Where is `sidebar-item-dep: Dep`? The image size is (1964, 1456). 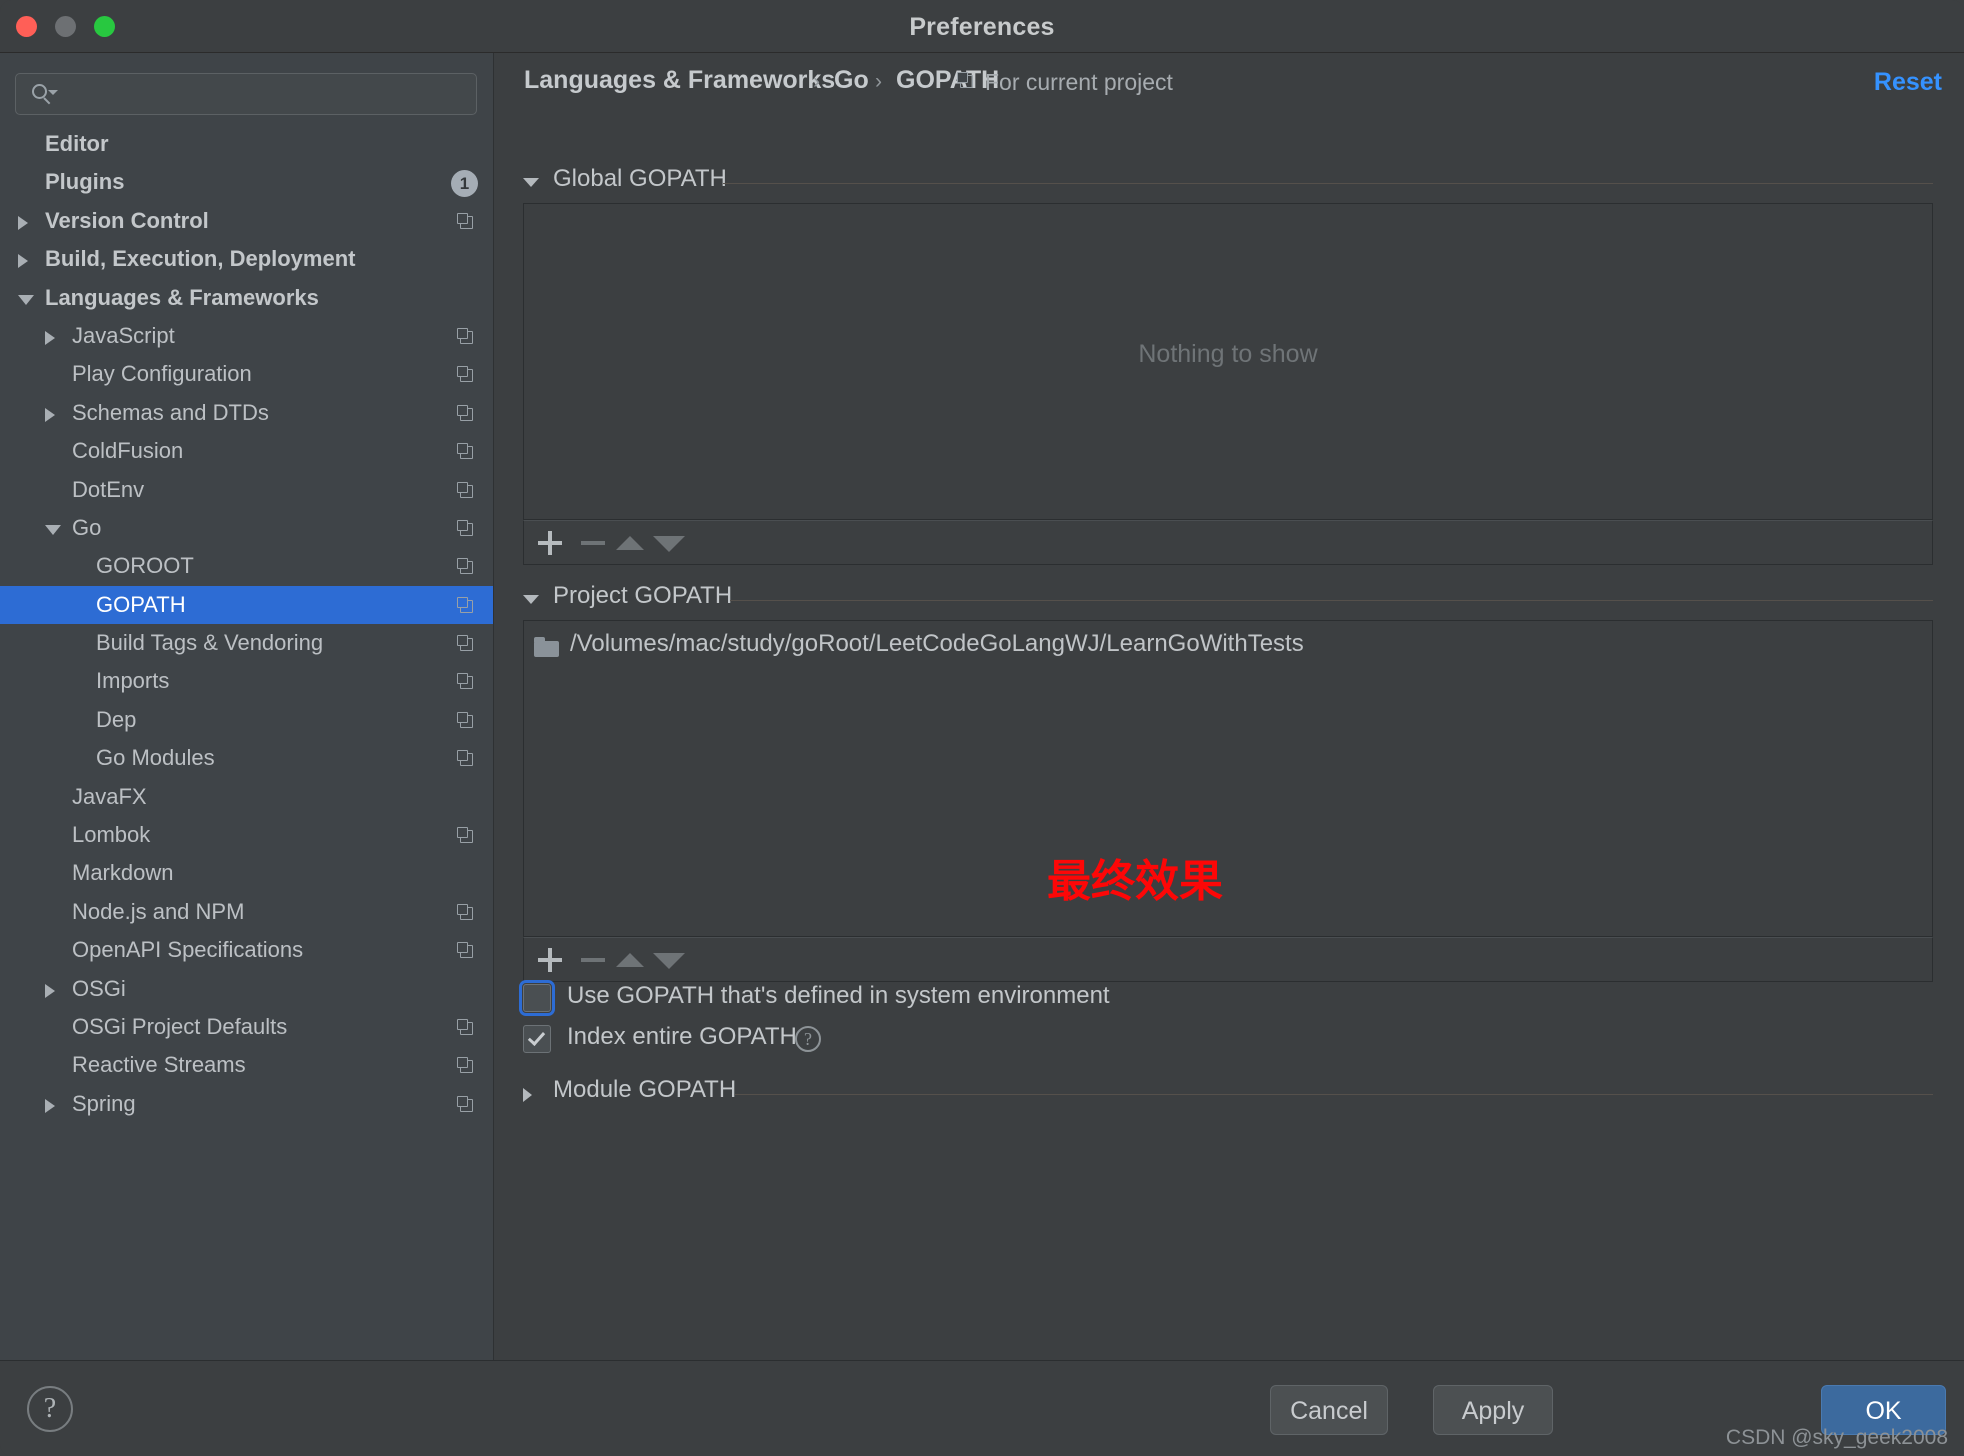 sidebar-item-dep: Dep is located at coordinates (246, 720).